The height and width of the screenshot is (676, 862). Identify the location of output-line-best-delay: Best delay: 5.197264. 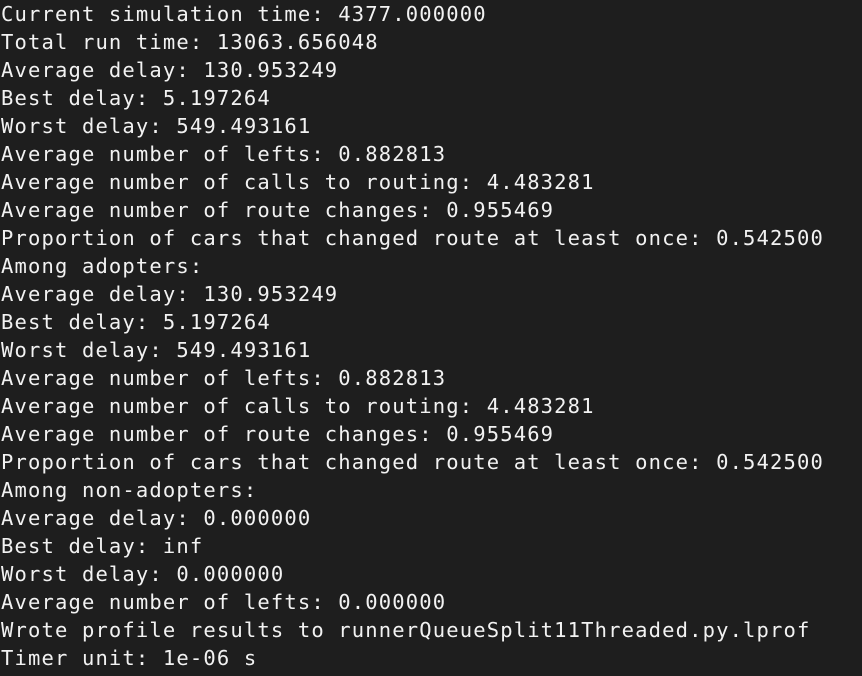
(136, 98).